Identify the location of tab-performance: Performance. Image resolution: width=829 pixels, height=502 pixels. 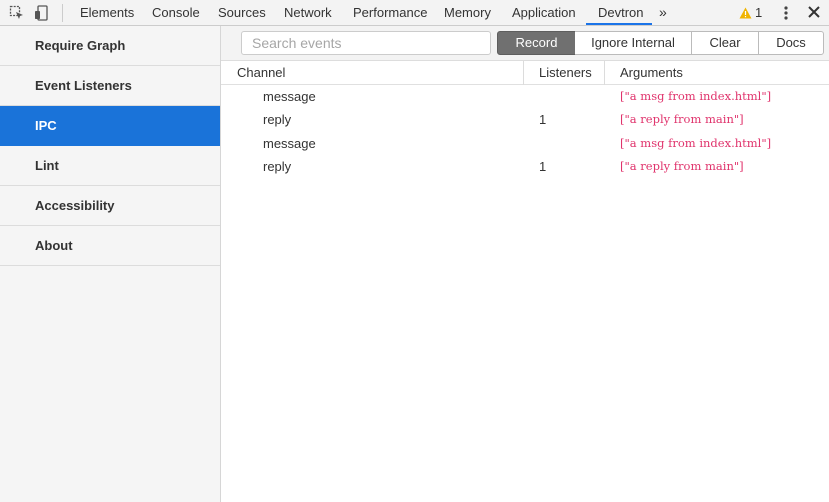
(390, 12).